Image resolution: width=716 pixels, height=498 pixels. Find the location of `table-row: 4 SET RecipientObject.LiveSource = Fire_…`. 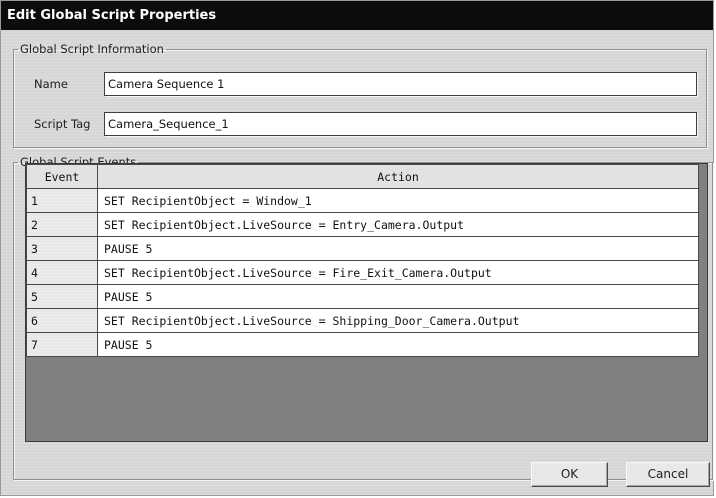

table-row: 4 SET RecipientObject.LiveSource = Fire_… is located at coordinates (362, 272).